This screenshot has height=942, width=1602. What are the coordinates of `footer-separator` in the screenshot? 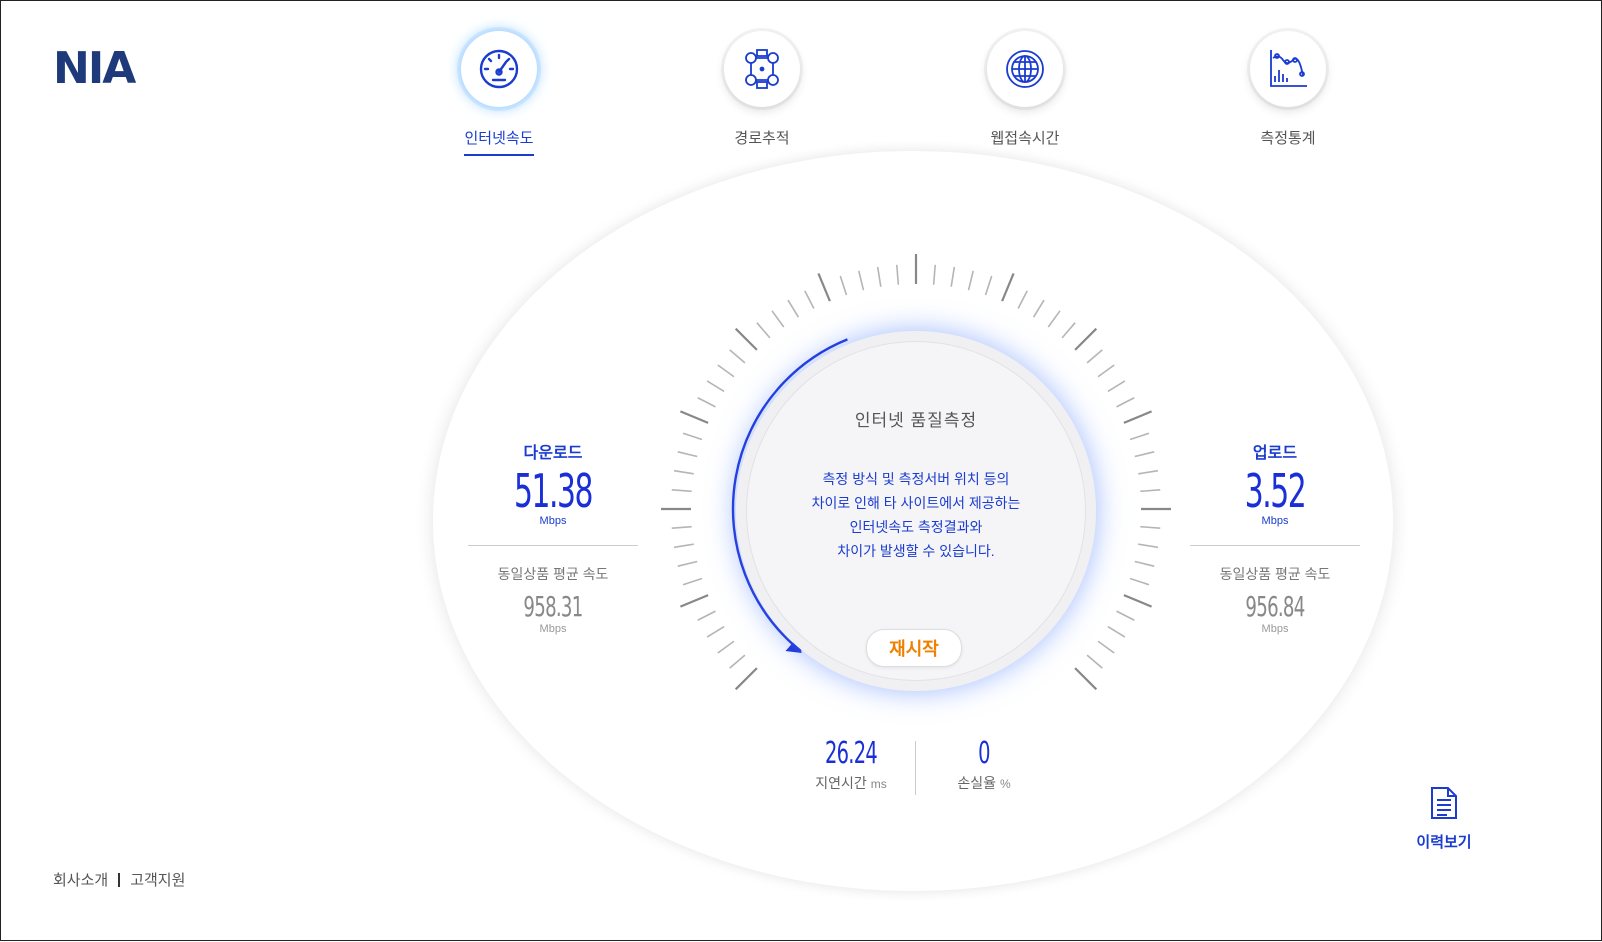 It's located at (119, 880).